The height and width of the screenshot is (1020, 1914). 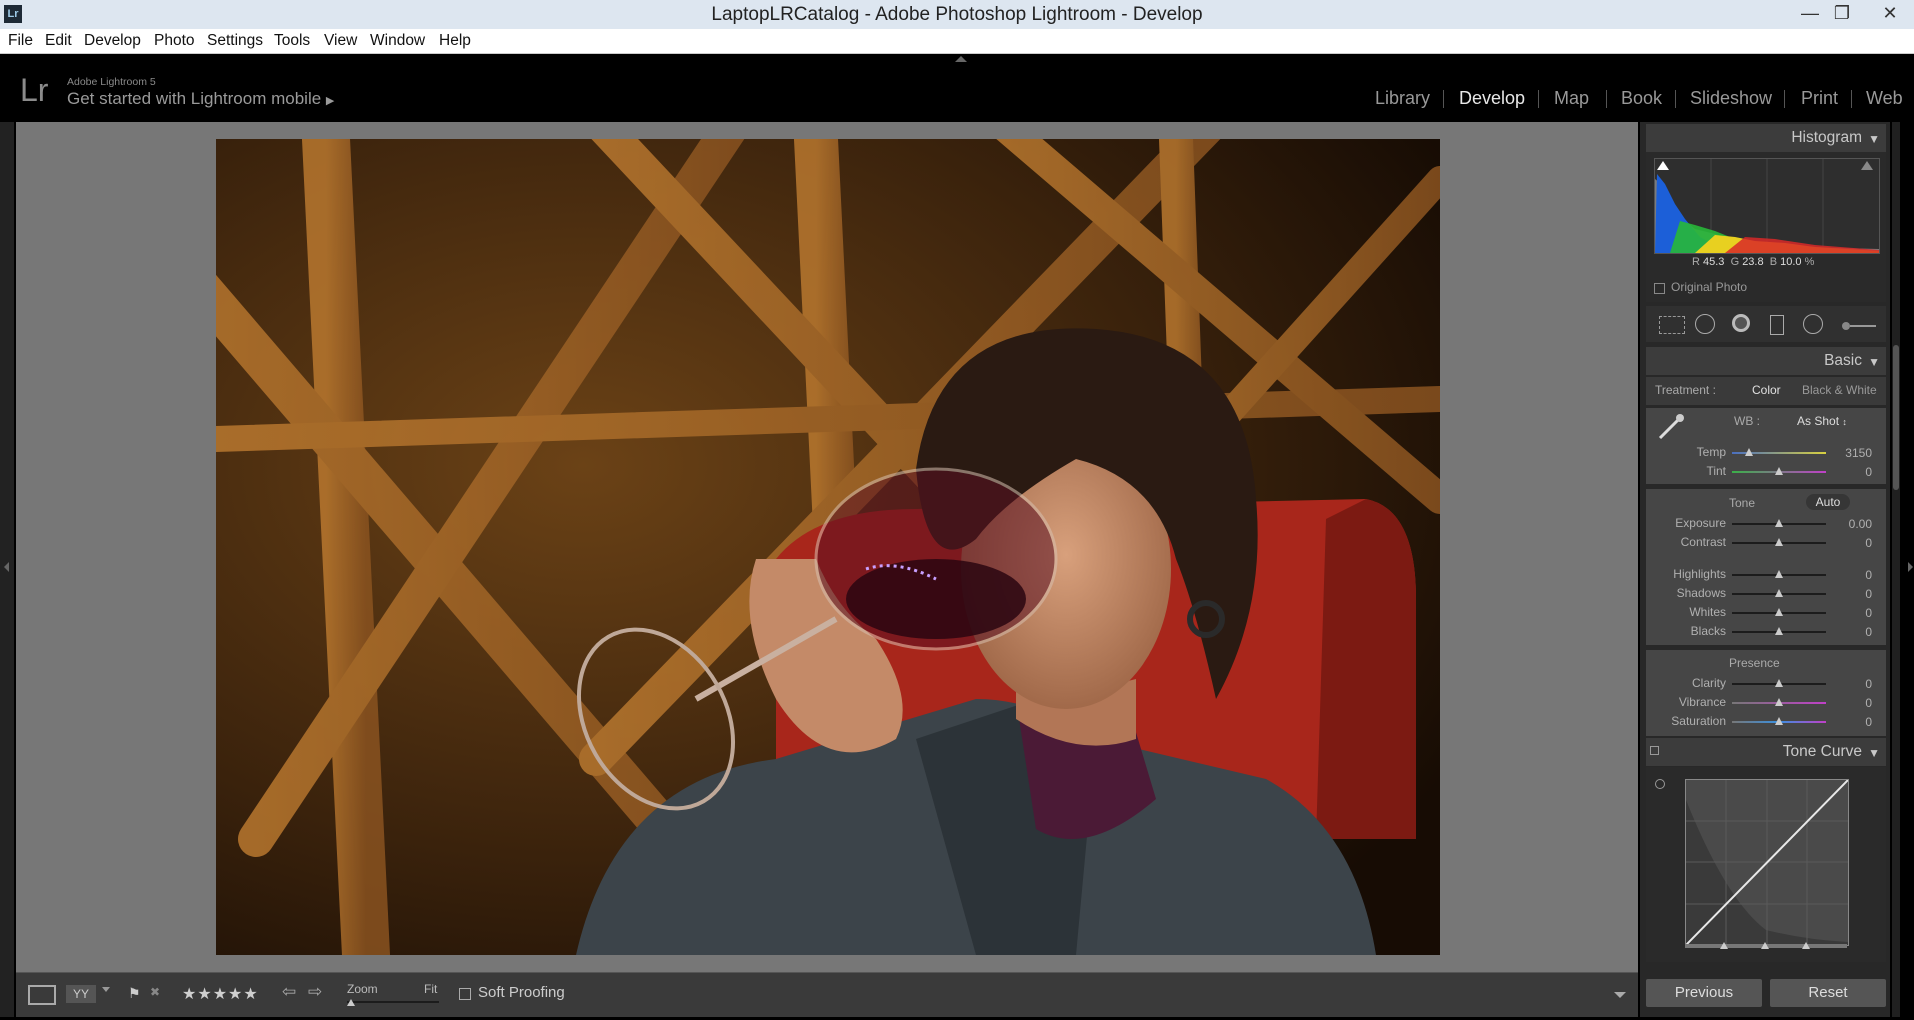 What do you see at coordinates (1754, 663) in the screenshot?
I see `presence-label: Presence` at bounding box center [1754, 663].